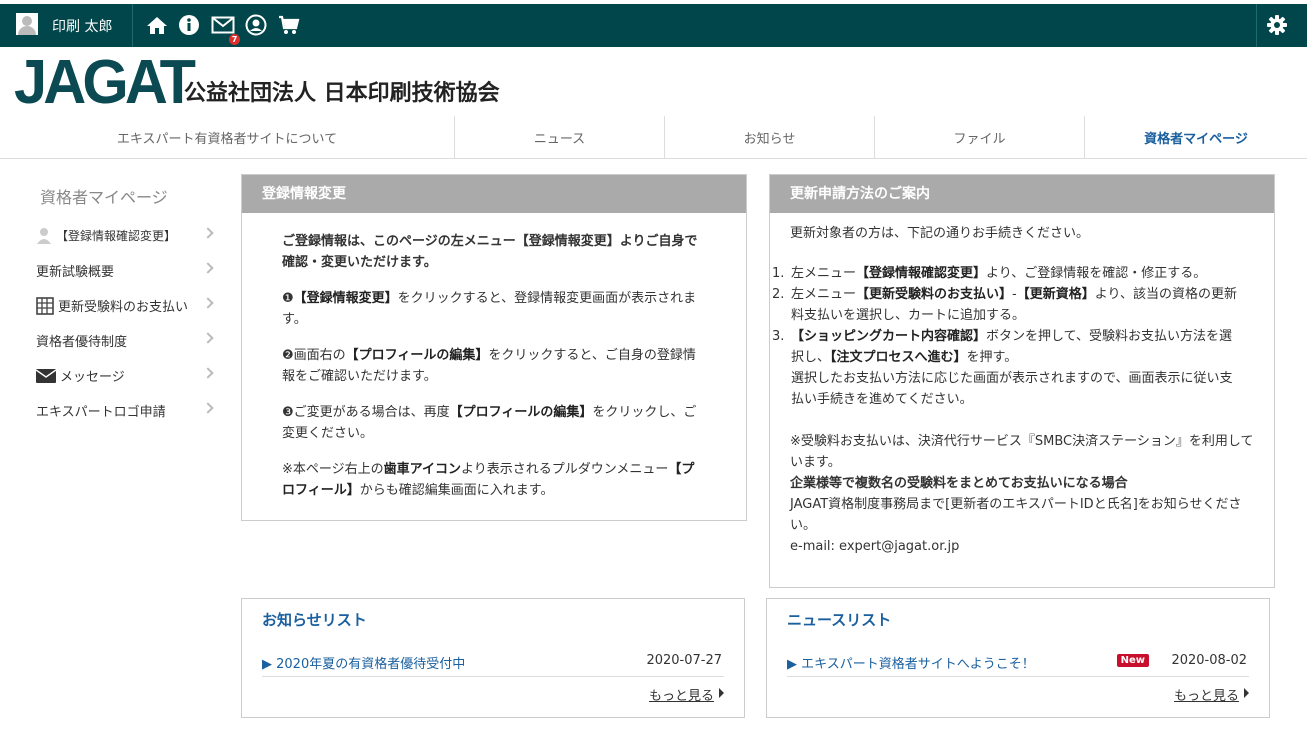 This screenshot has height=739, width=1307. Describe the element at coordinates (105, 83) in the screenshot. I see `jagat-logo: JAGAT` at that location.